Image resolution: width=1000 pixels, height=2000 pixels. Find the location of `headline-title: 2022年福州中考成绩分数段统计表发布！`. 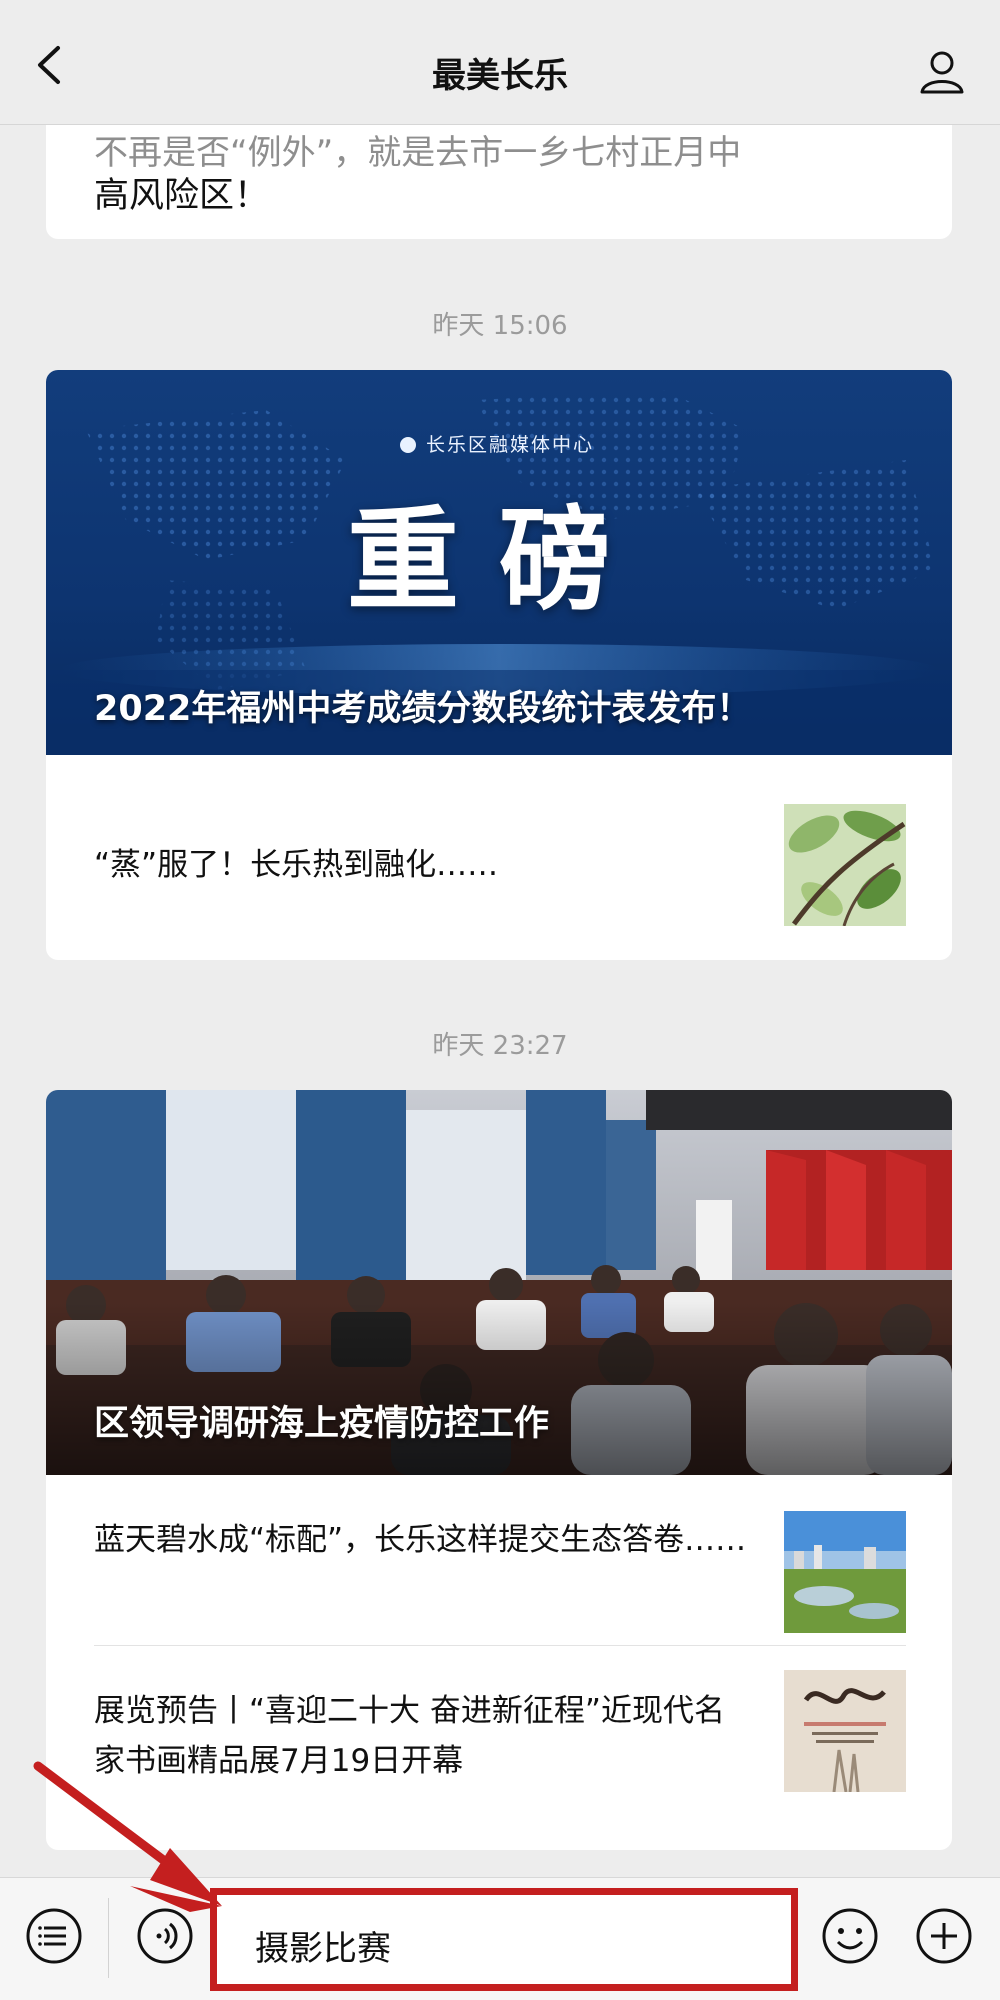

headline-title: 2022年福州中考成绩分数段统计表发布！ is located at coordinates (423, 709).